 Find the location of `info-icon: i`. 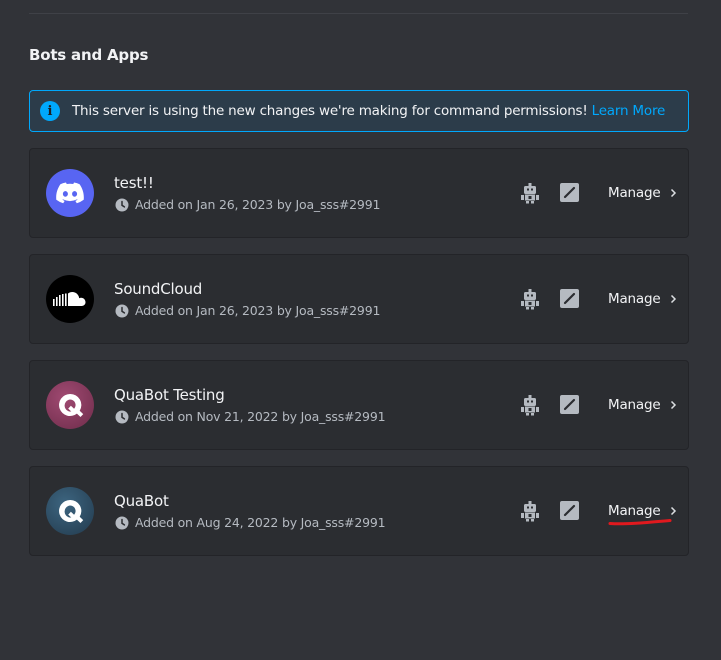

info-icon: i is located at coordinates (50, 111).